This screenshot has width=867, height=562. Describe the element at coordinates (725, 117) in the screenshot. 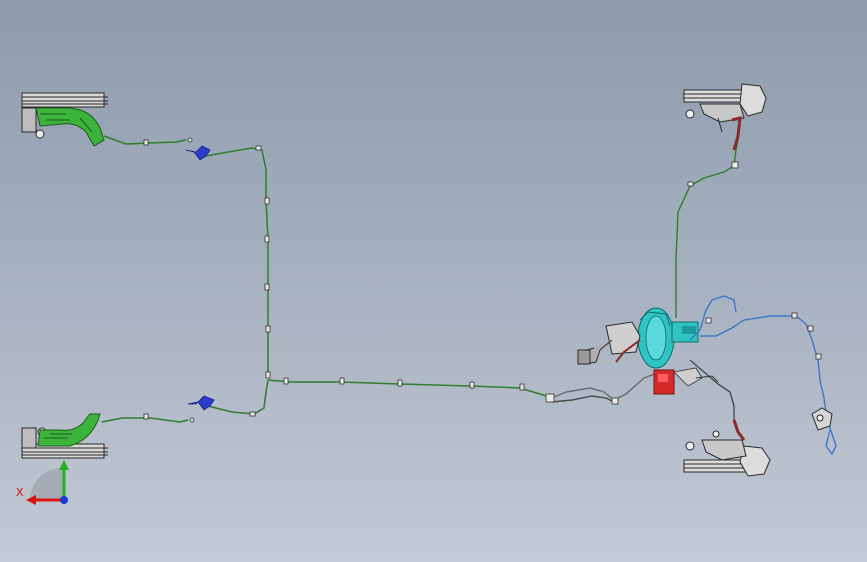

I see `front-left-brake-assembly` at that location.